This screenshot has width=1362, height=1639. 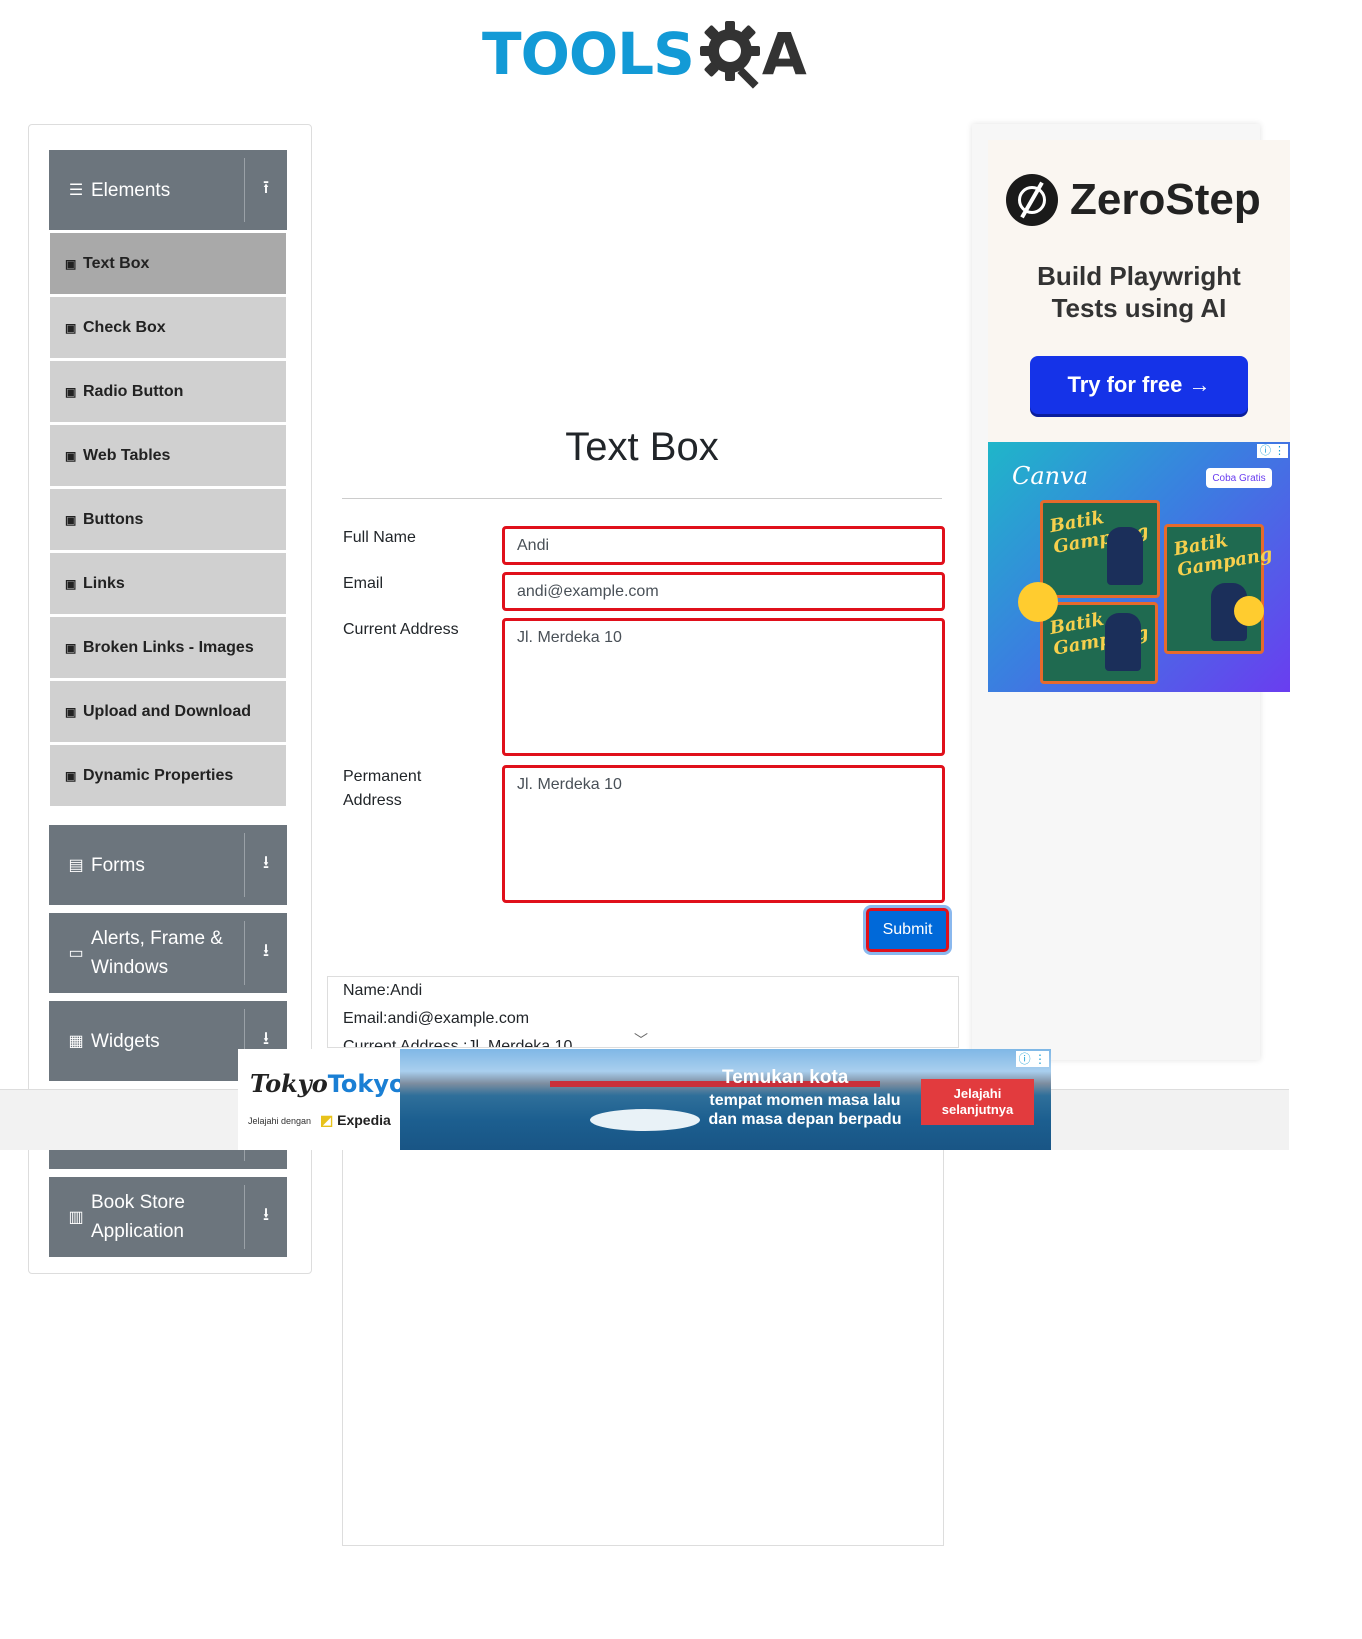 I want to click on email-label: Email, so click(x=363, y=583).